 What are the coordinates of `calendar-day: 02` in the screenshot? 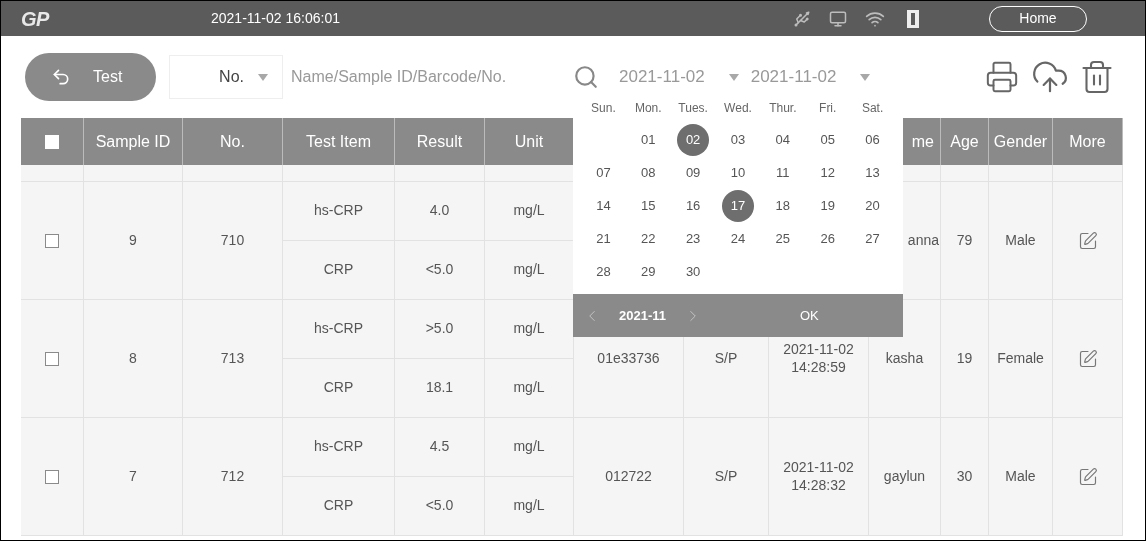 It's located at (693, 140).